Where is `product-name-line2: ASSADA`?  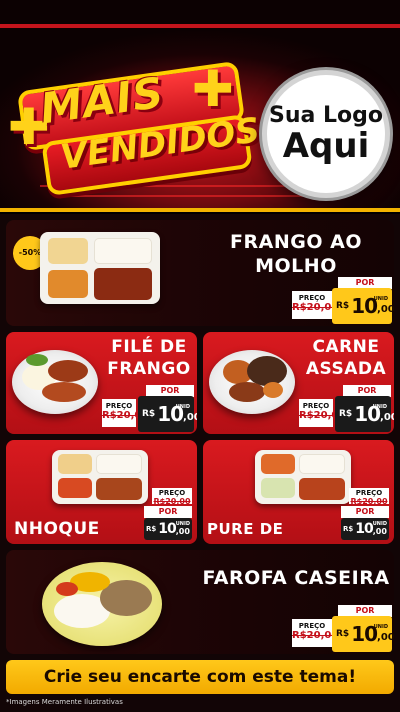
product-name-line2: ASSADA is located at coordinates (346, 369).